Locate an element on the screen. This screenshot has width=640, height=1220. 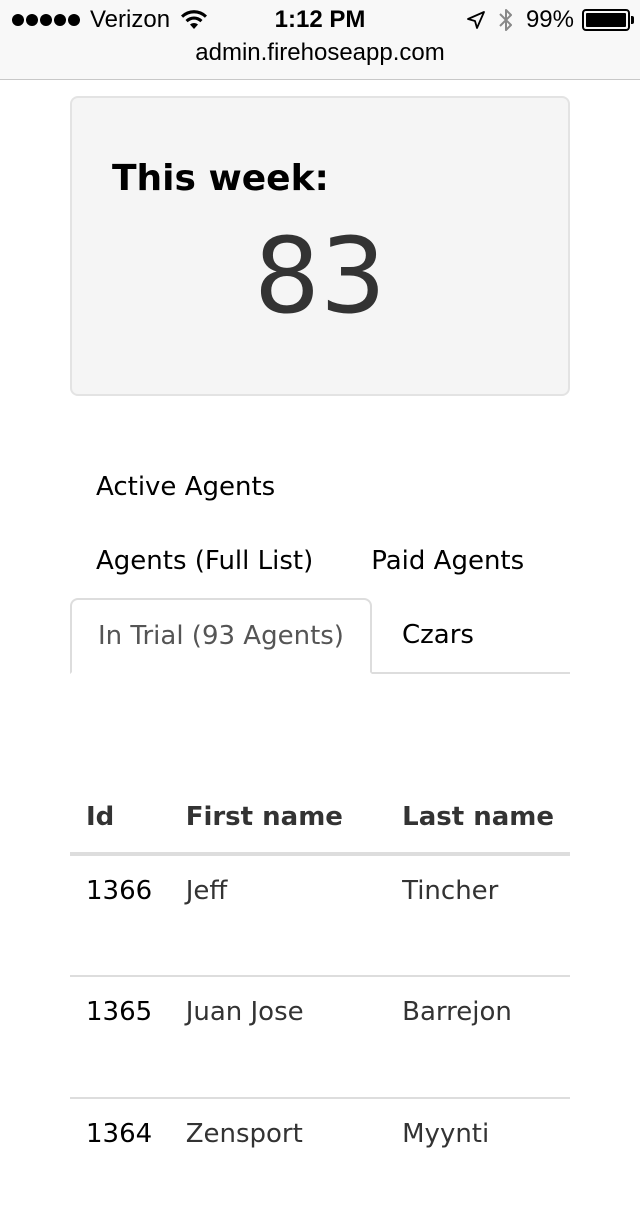
table-header-row: Id First name Last name is located at coordinates (320, 819).